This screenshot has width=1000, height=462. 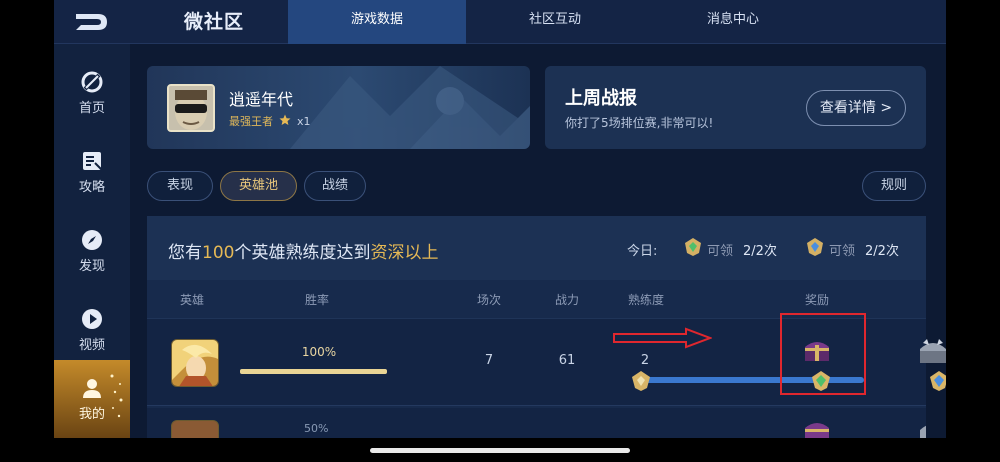 What do you see at coordinates (316, 300) in the screenshot?
I see `column-win-rate: 胜率` at bounding box center [316, 300].